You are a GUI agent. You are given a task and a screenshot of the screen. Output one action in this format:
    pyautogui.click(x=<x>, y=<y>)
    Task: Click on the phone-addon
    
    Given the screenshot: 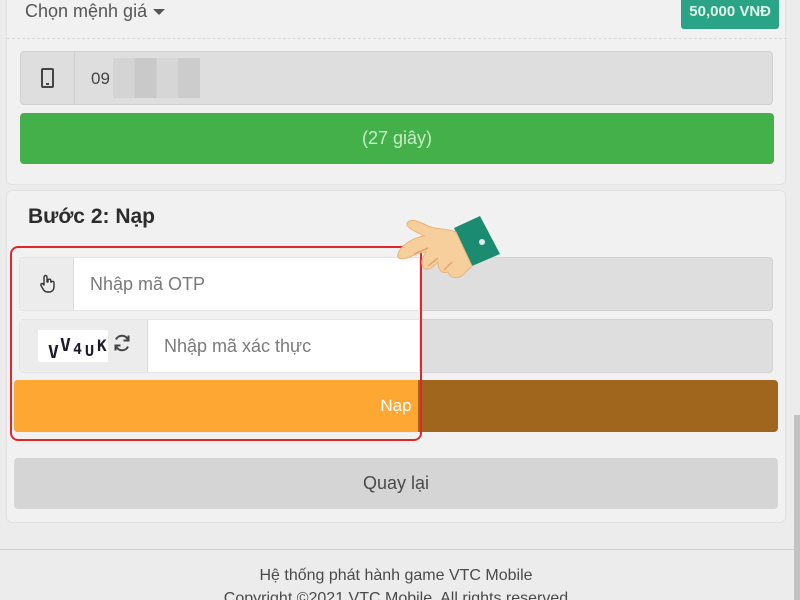 What is the action you would take?
    pyautogui.click(x=48, y=78)
    